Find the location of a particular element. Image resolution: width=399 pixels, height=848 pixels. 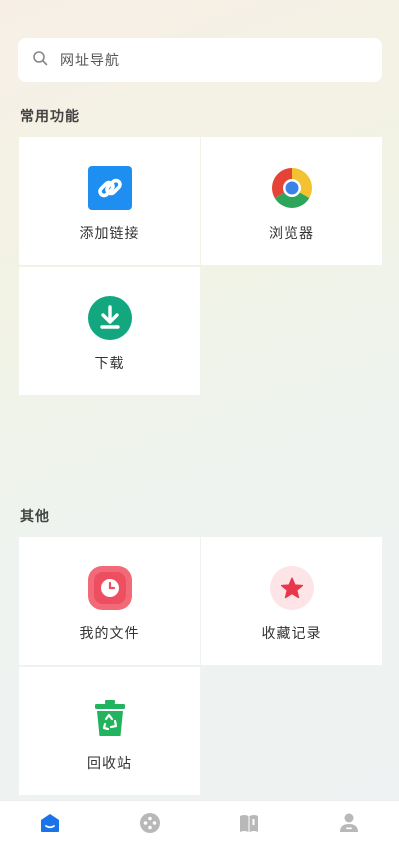

tile-recycle-bin: 回收站 is located at coordinates (109, 731).